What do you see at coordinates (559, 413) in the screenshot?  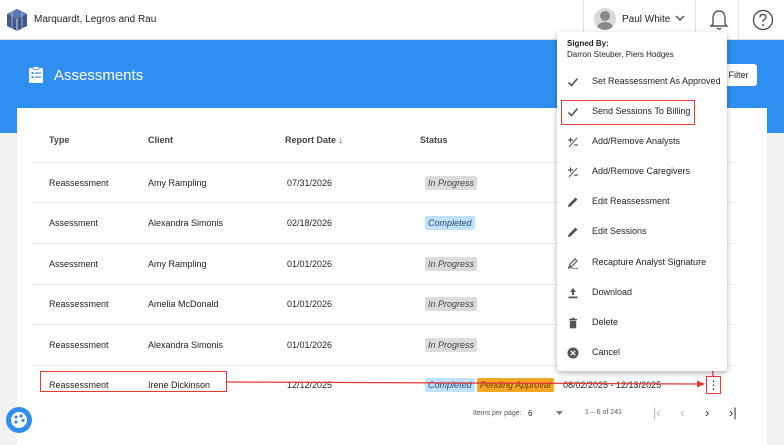 I see `caret-down-icon` at bounding box center [559, 413].